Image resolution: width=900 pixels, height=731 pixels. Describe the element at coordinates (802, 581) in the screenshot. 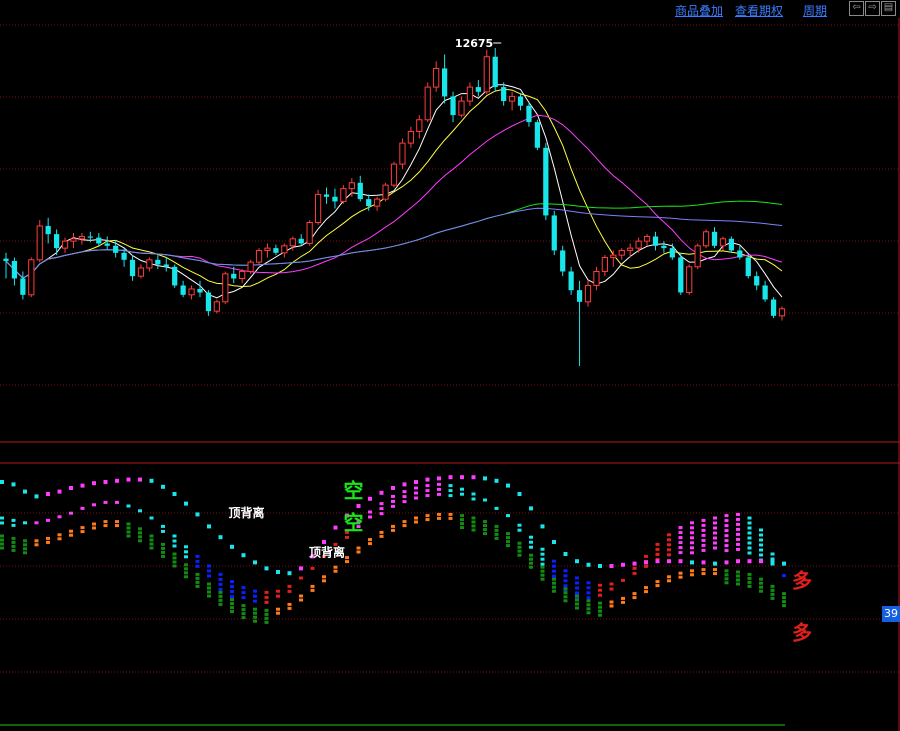

I see `indicator-annotation: 多` at that location.